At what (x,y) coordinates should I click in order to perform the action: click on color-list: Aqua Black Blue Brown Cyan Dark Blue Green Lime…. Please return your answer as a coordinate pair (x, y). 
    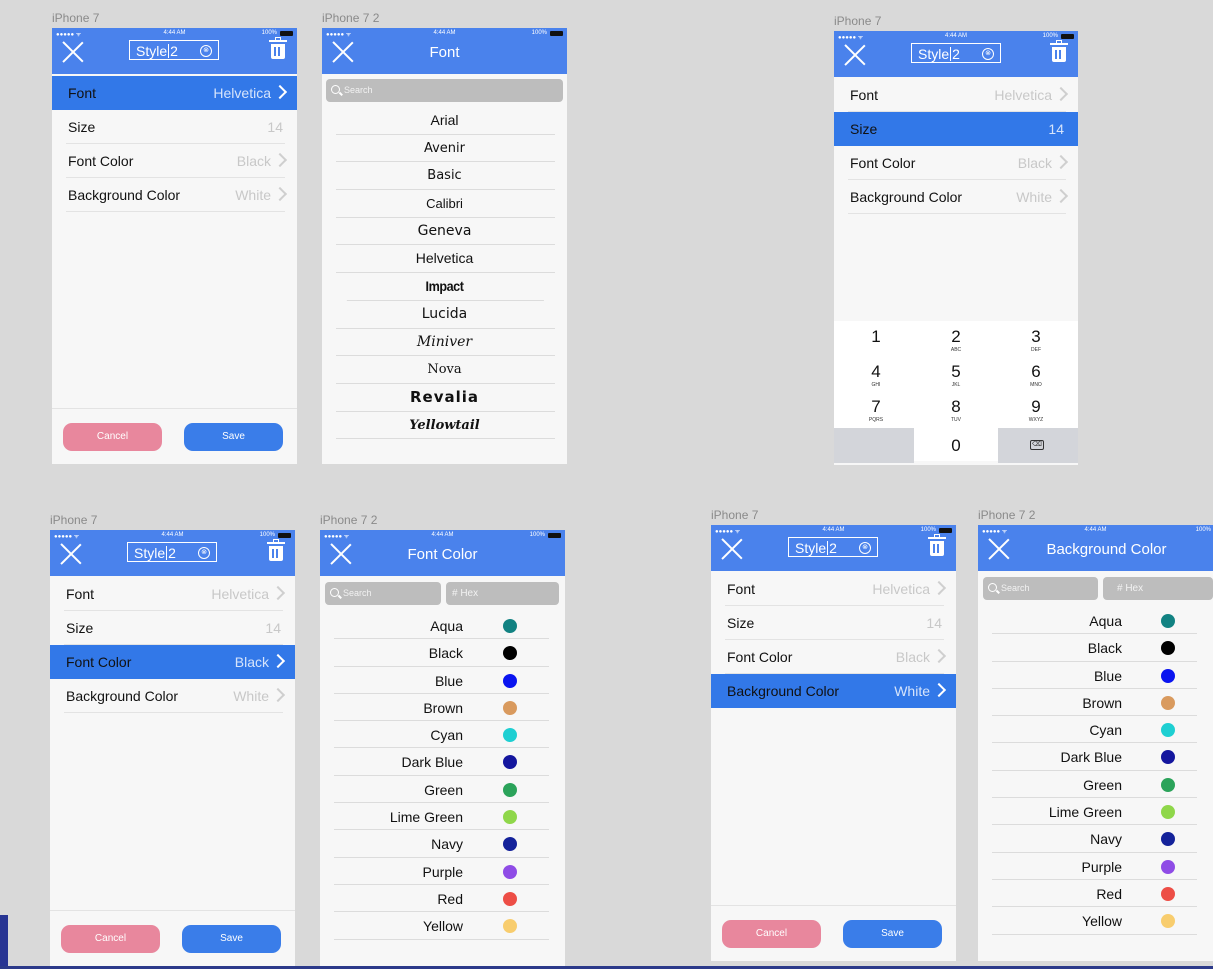
    Looking at the image, I should click on (442, 776).